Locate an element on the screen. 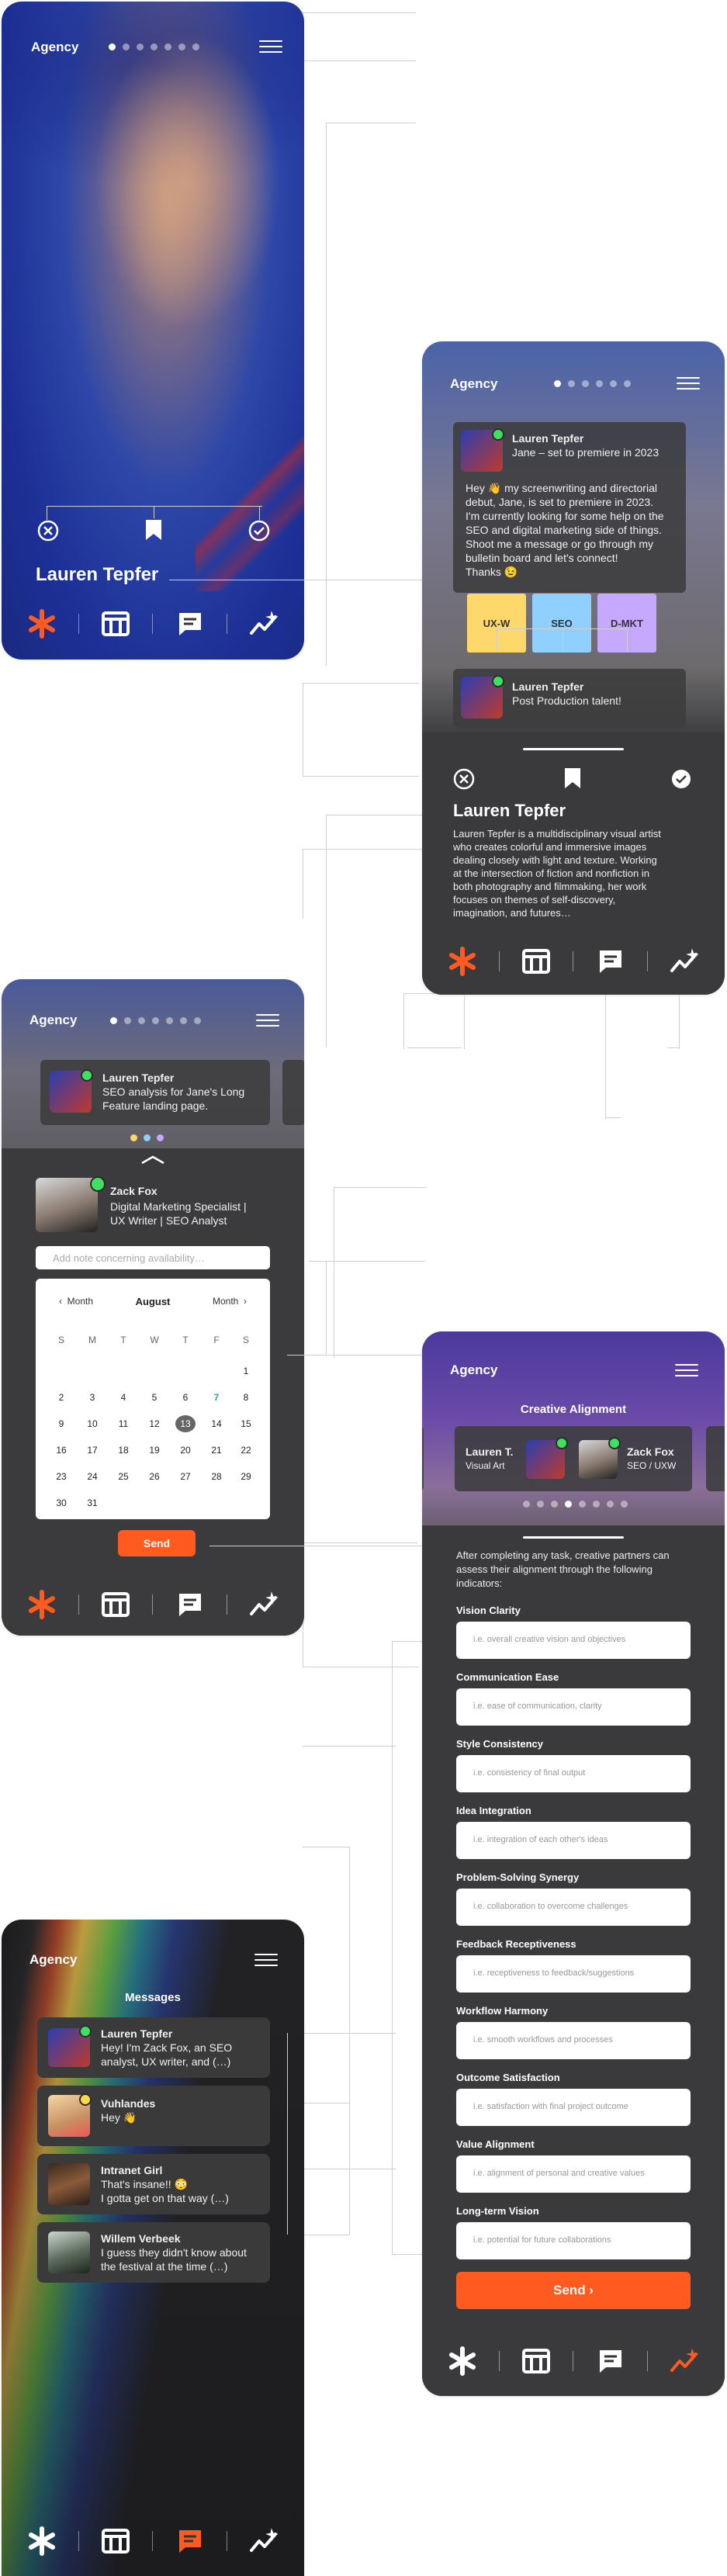  calendar-day: 28 is located at coordinates (216, 1476).